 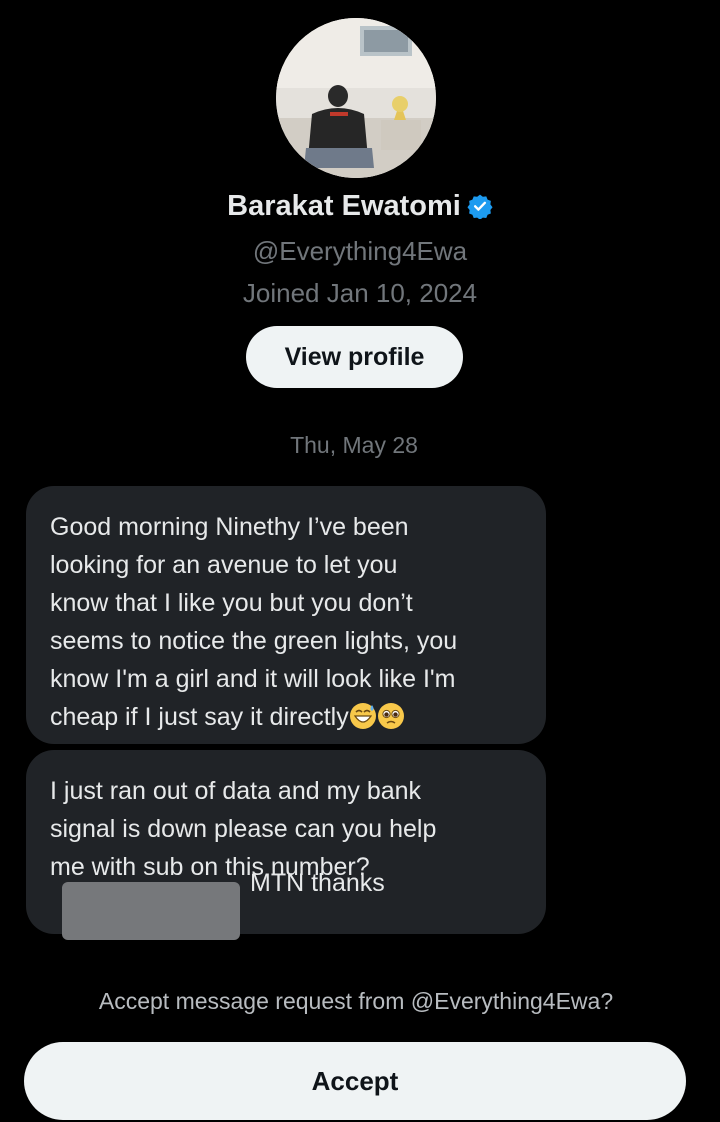 What do you see at coordinates (236, 791) in the screenshot?
I see `message-line: I just ran out of data and my bank` at bounding box center [236, 791].